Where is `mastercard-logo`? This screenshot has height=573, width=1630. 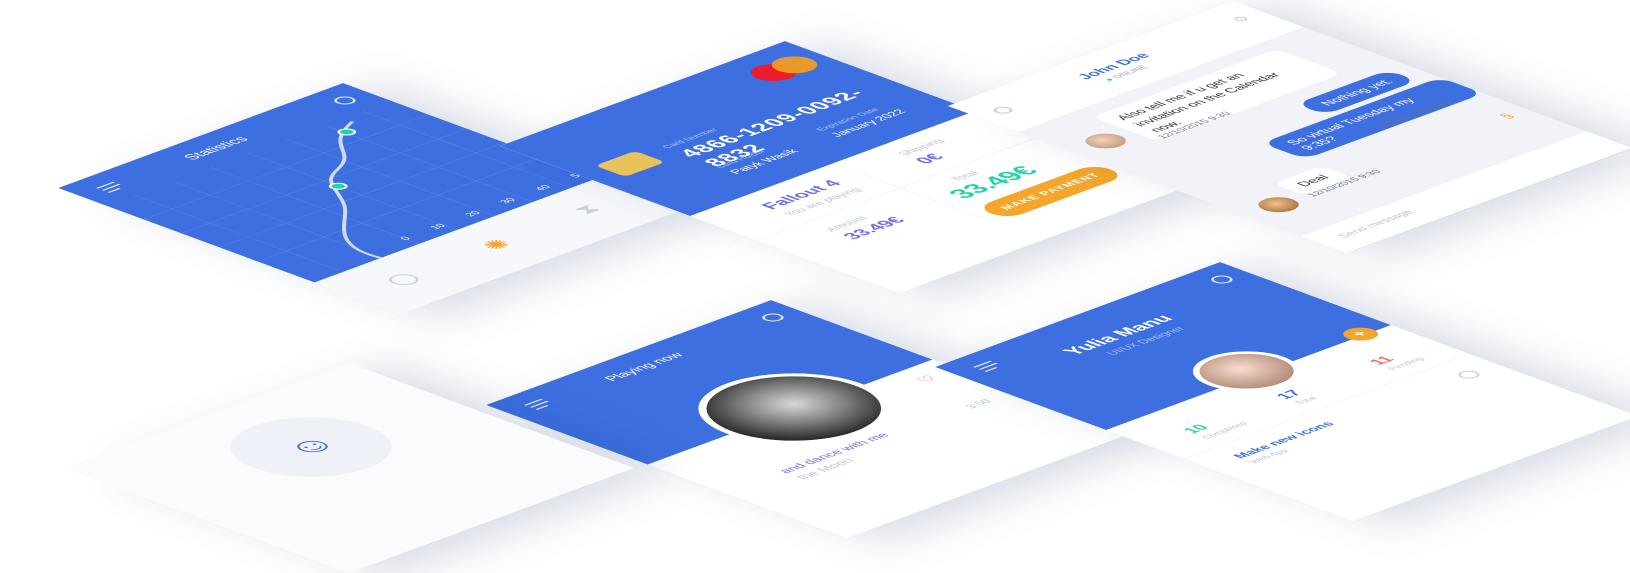 mastercard-logo is located at coordinates (784, 68).